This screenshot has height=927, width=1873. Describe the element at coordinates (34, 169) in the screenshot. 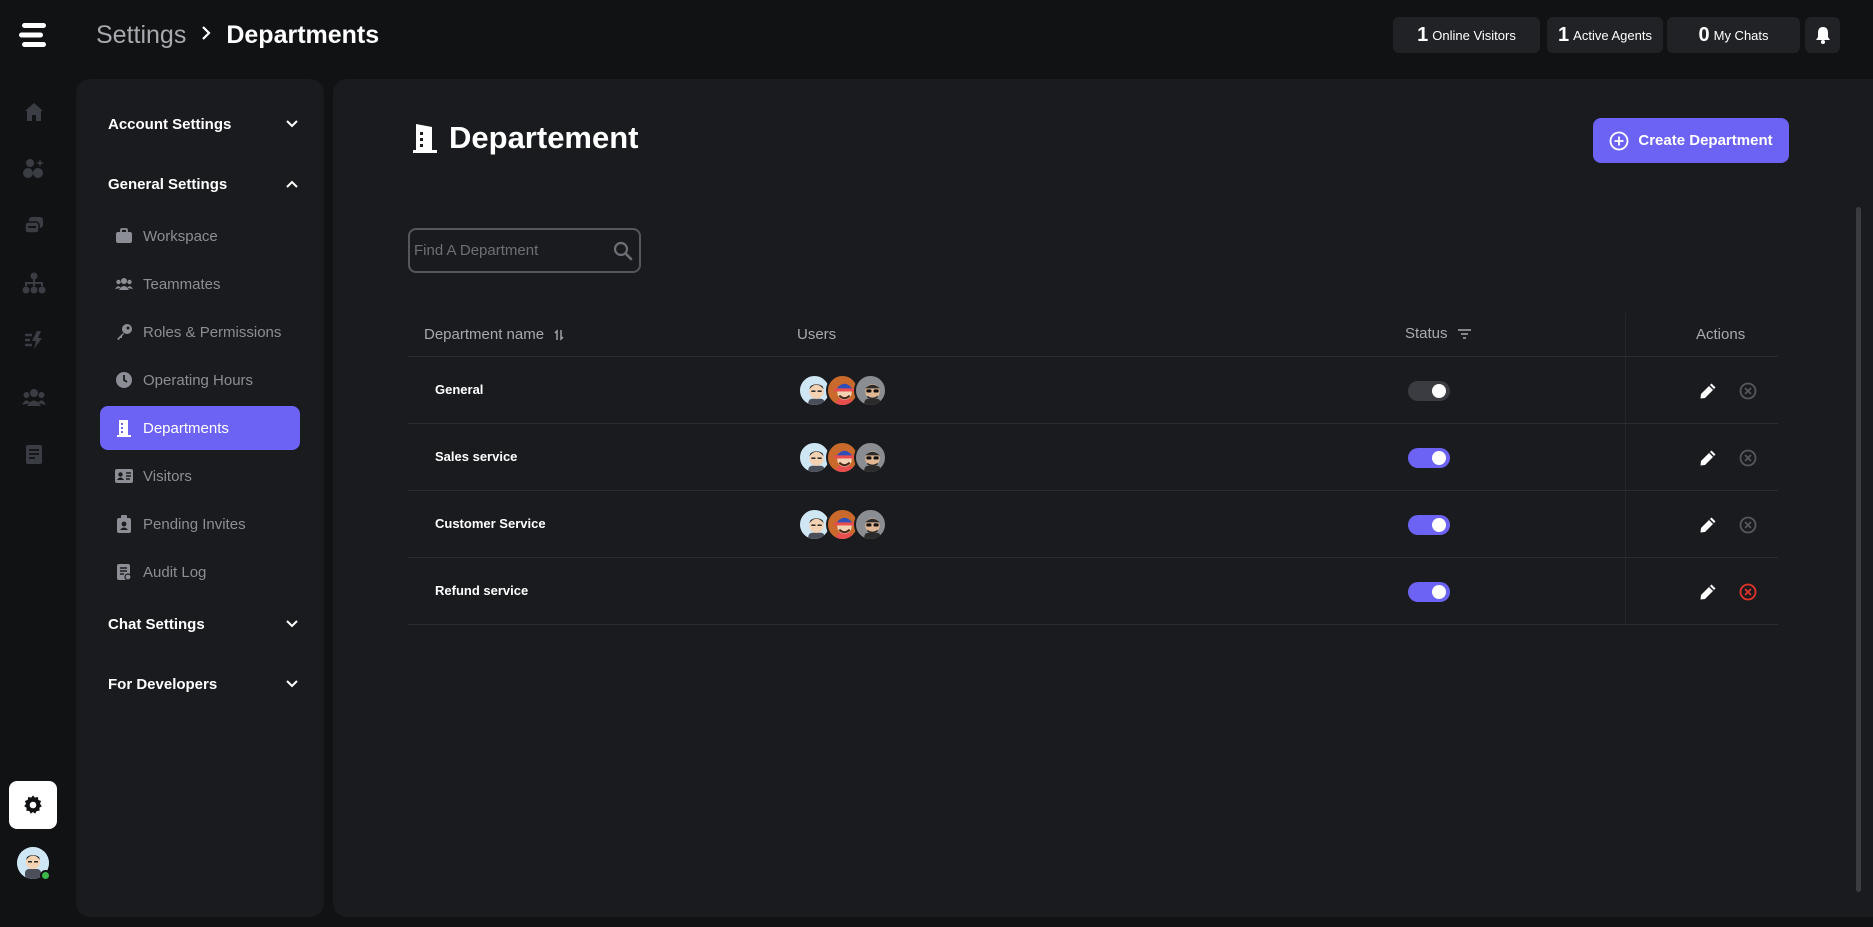

I see `apps-icon` at that location.